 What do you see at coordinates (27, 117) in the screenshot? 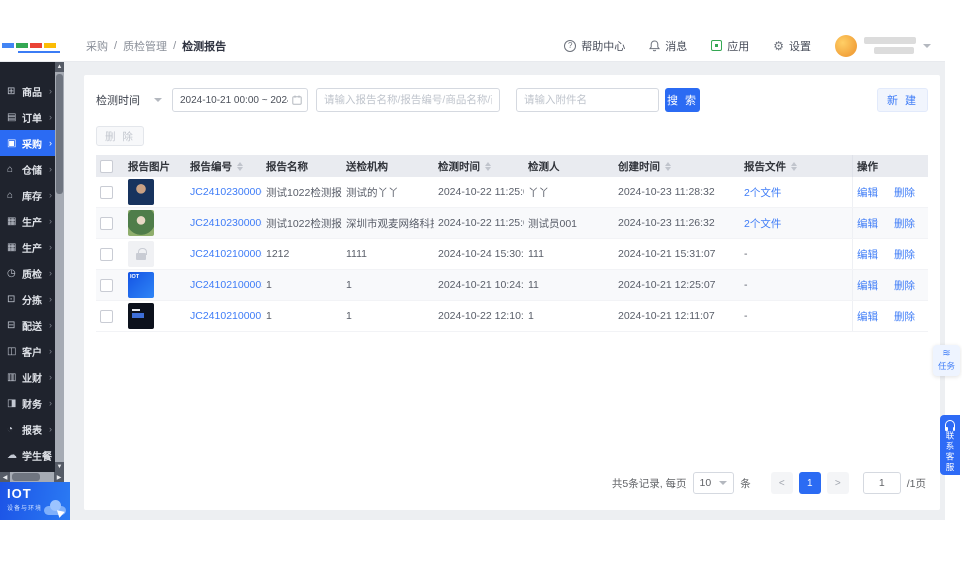
I see `sidebar-item-orders: ▤ 订单 ›` at bounding box center [27, 117].